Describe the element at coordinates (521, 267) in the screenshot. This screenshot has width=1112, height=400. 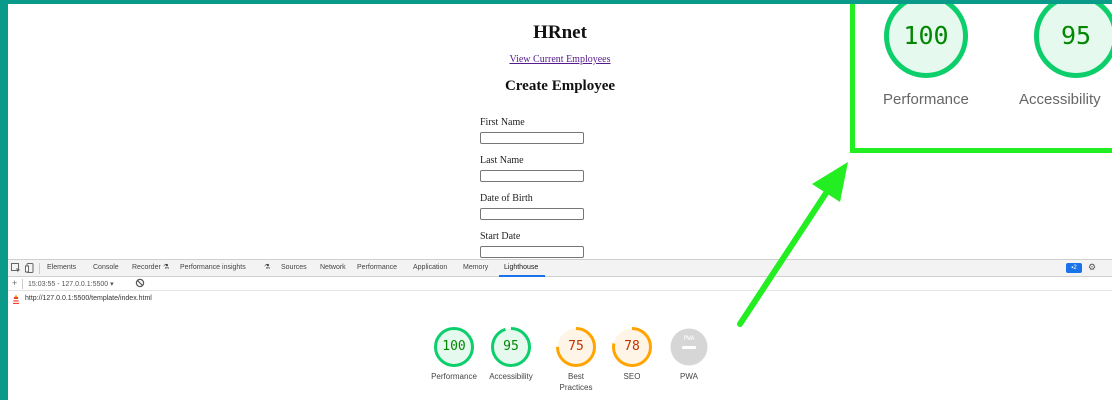
I see `tab-lighthouse: Lighthouse` at that location.